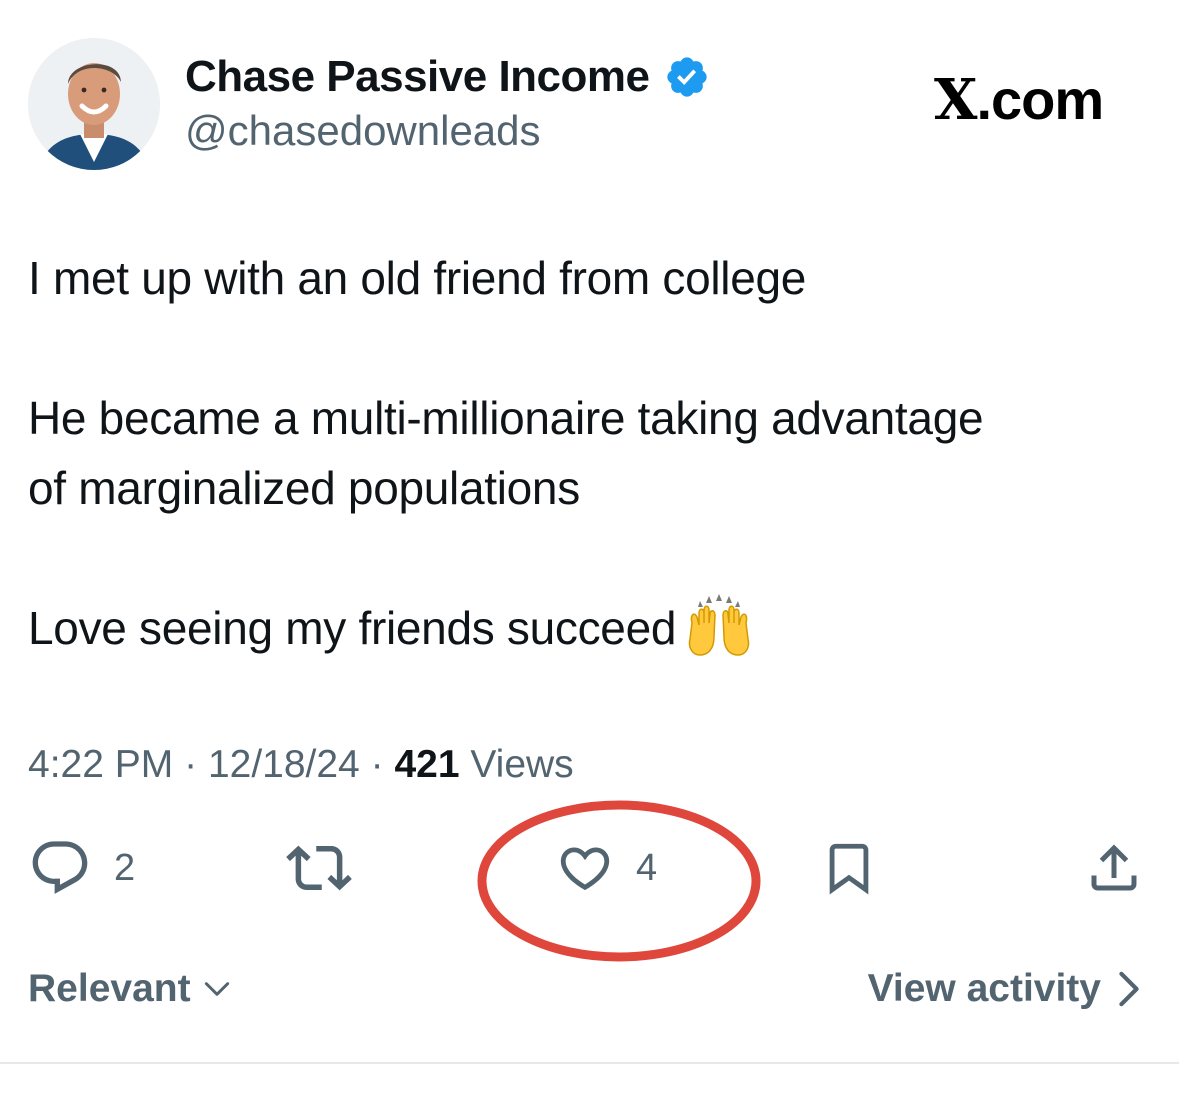 The width and height of the screenshot is (1179, 1095). I want to click on reply-sort-dropdown: Relevant, so click(130, 989).